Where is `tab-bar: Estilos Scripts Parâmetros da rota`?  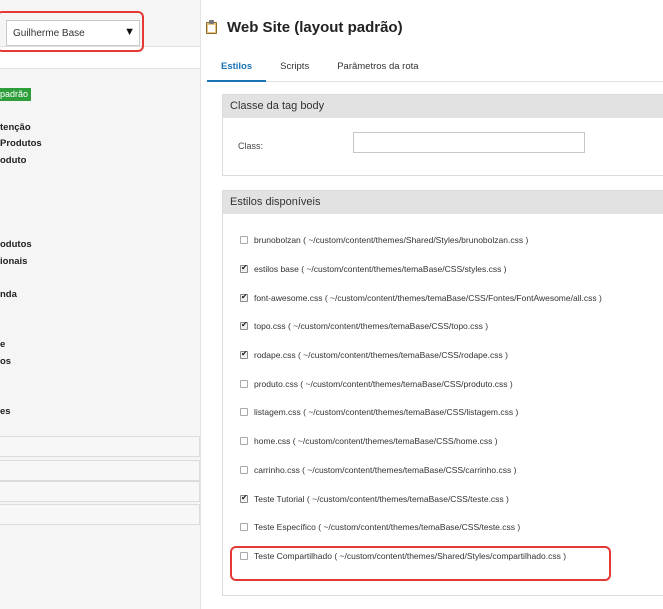
tab-bar: Estilos Scripts Parâmetros da rota is located at coordinates (435, 70).